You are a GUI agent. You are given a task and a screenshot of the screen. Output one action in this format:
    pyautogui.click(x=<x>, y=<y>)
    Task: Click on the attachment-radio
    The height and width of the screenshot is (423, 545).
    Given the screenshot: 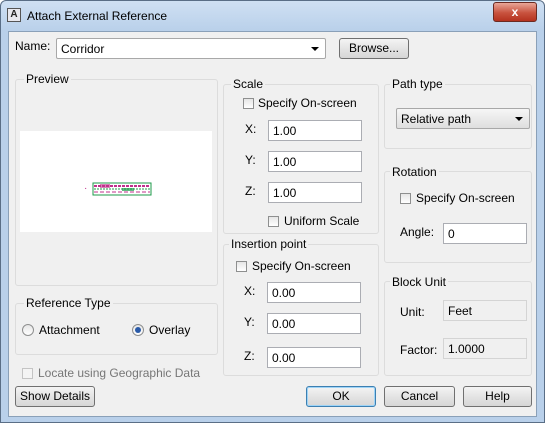 What is the action you would take?
    pyautogui.click(x=28, y=330)
    